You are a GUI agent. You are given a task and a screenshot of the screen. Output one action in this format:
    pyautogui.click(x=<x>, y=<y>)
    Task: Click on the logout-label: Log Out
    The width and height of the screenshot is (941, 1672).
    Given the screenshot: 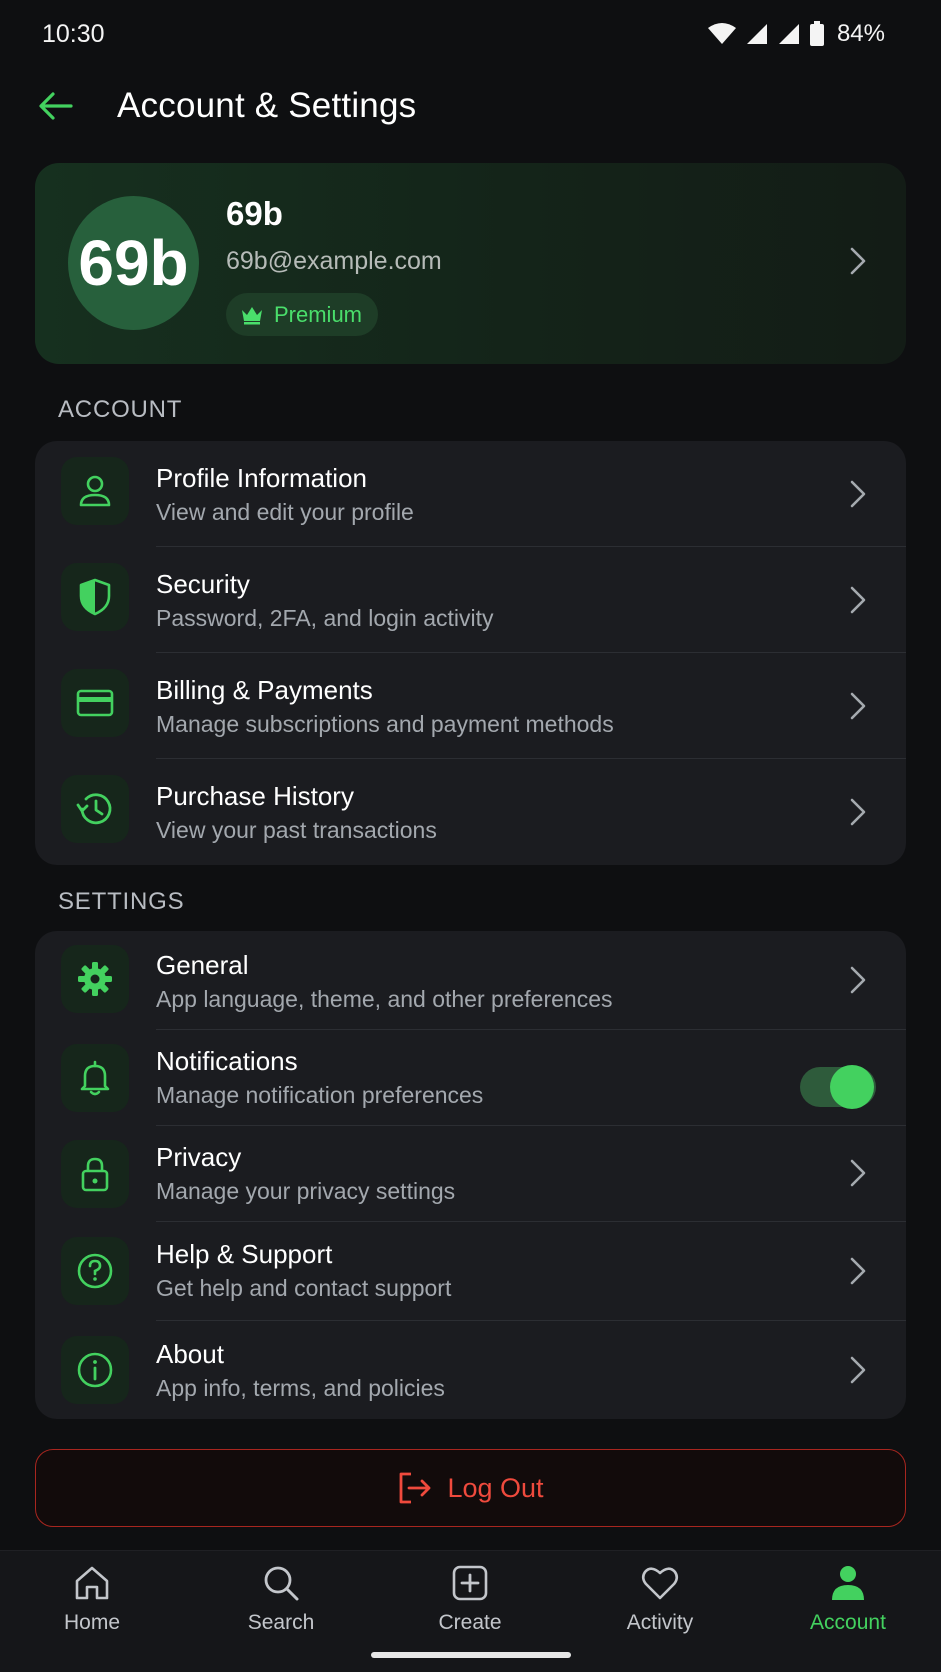 What is the action you would take?
    pyautogui.click(x=495, y=1487)
    